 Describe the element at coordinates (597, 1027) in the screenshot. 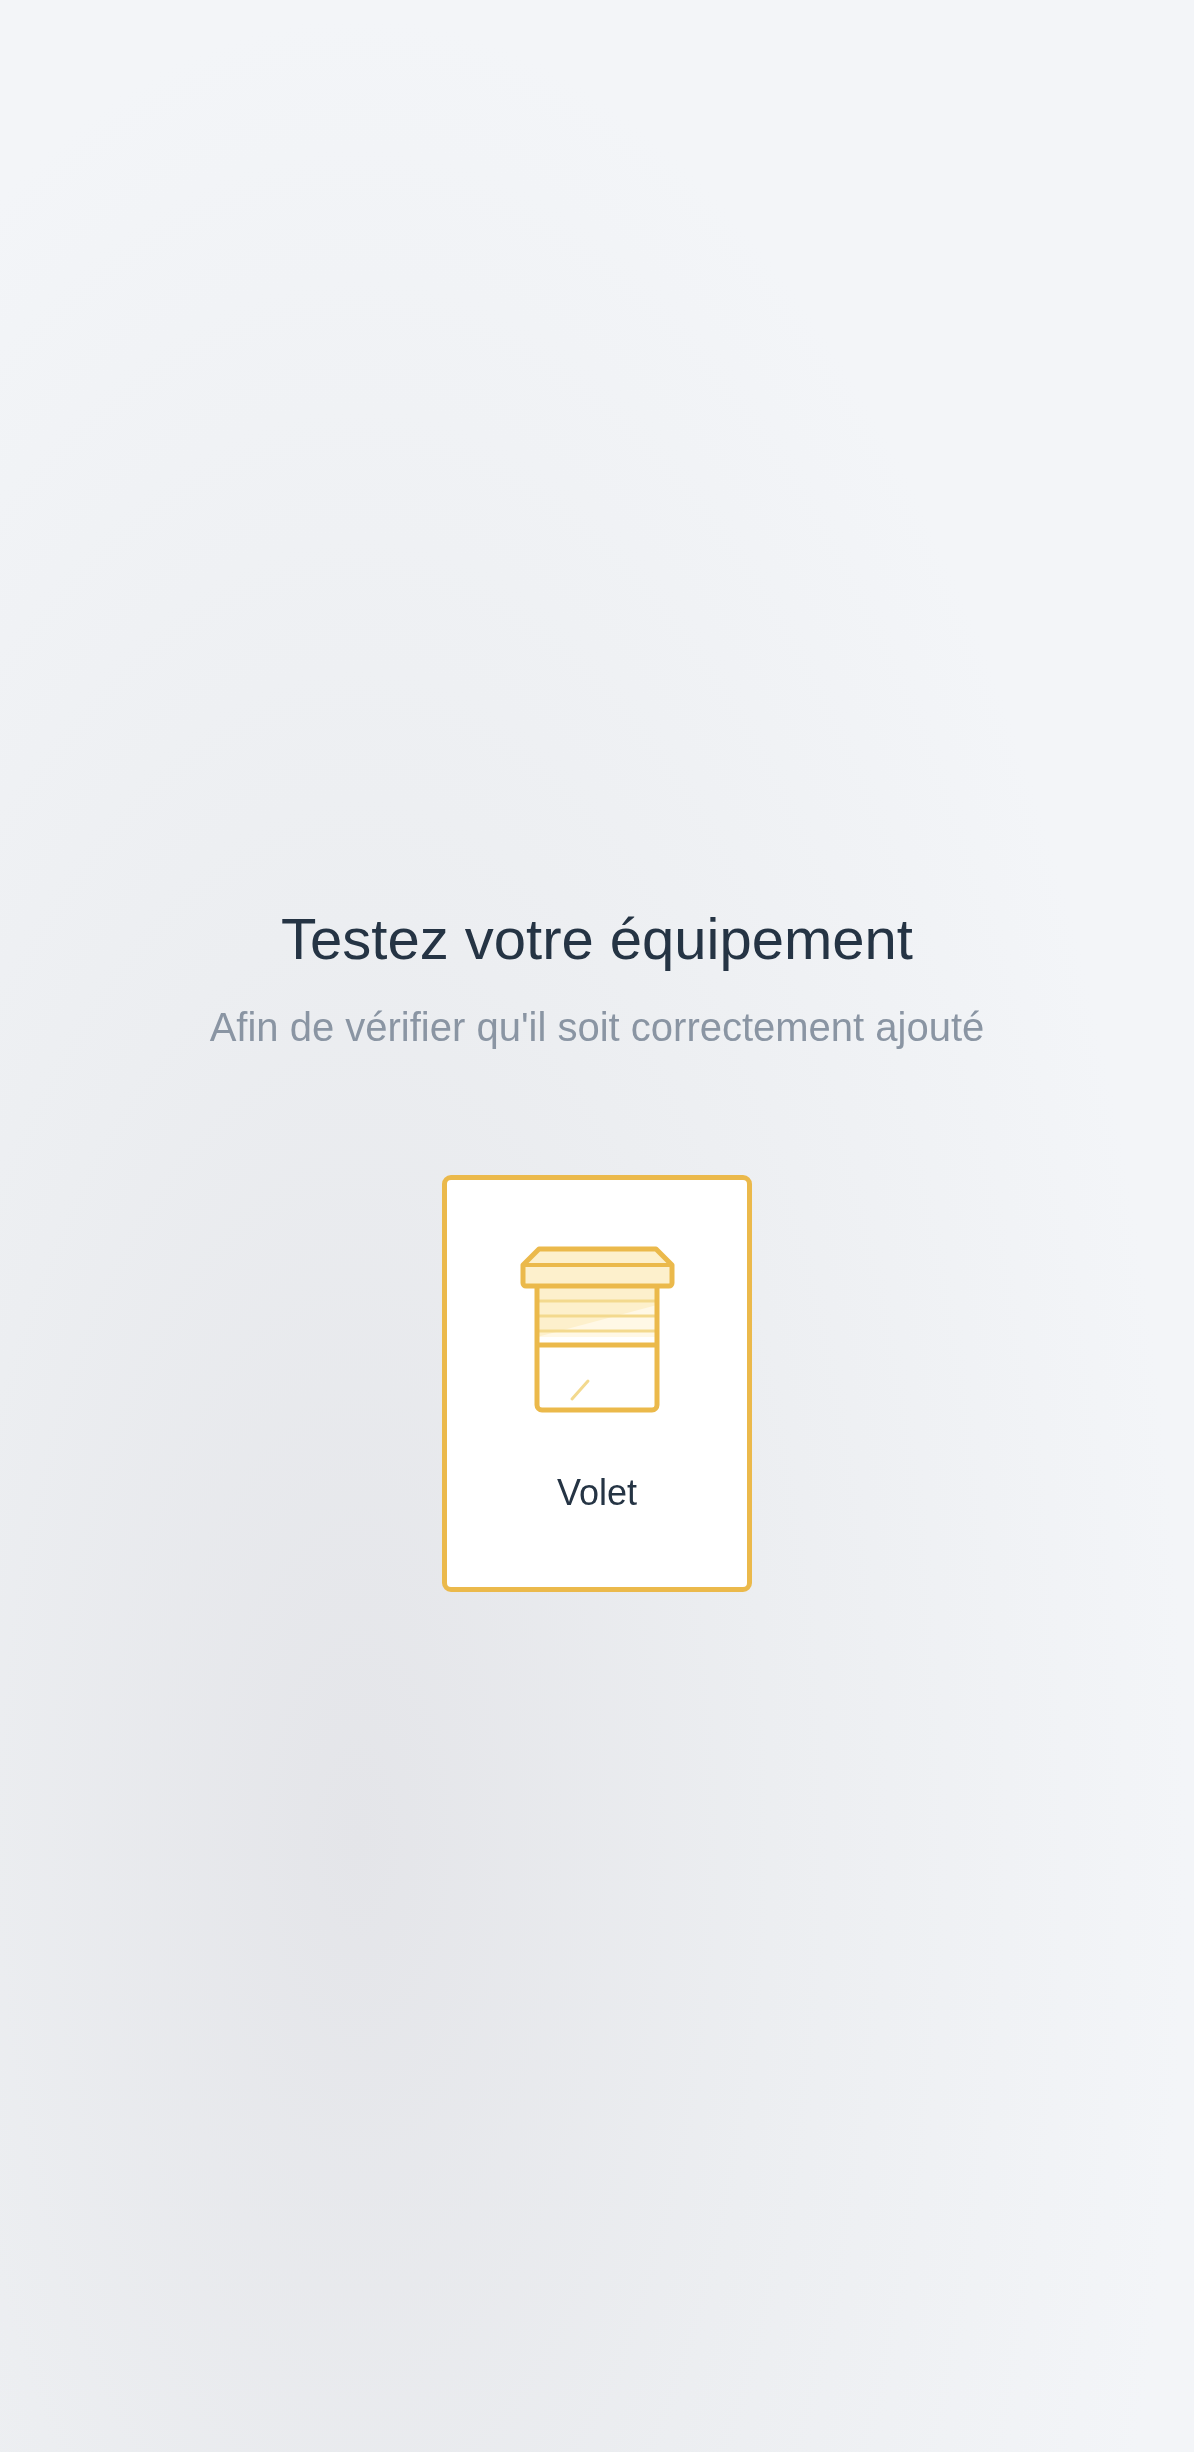

I see `page-subtitle: Afin de vérifier qu'il soit correctement ajouté` at that location.